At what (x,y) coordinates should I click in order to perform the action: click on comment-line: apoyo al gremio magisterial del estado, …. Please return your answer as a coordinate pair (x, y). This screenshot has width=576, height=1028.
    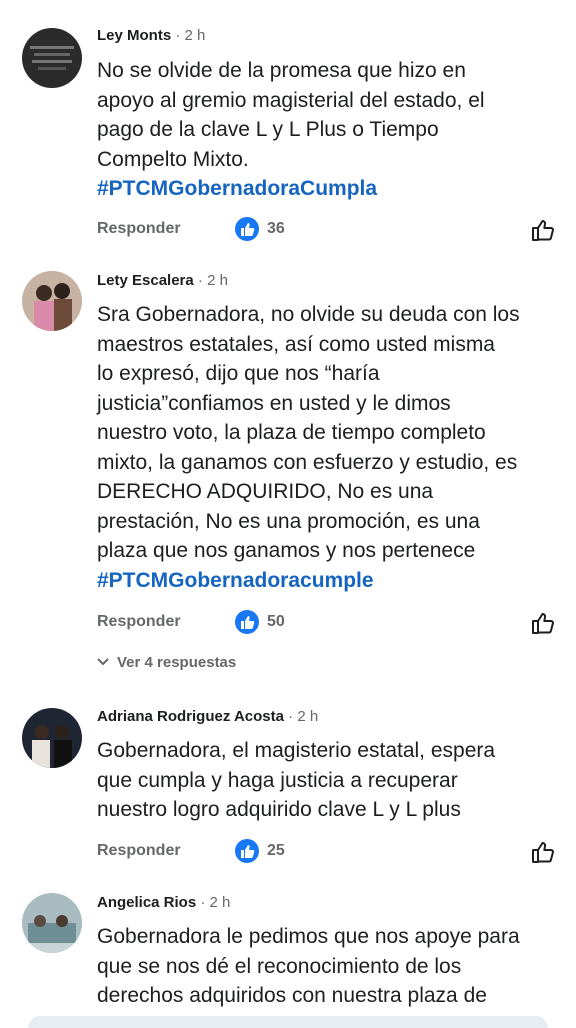
    Looking at the image, I should click on (291, 100).